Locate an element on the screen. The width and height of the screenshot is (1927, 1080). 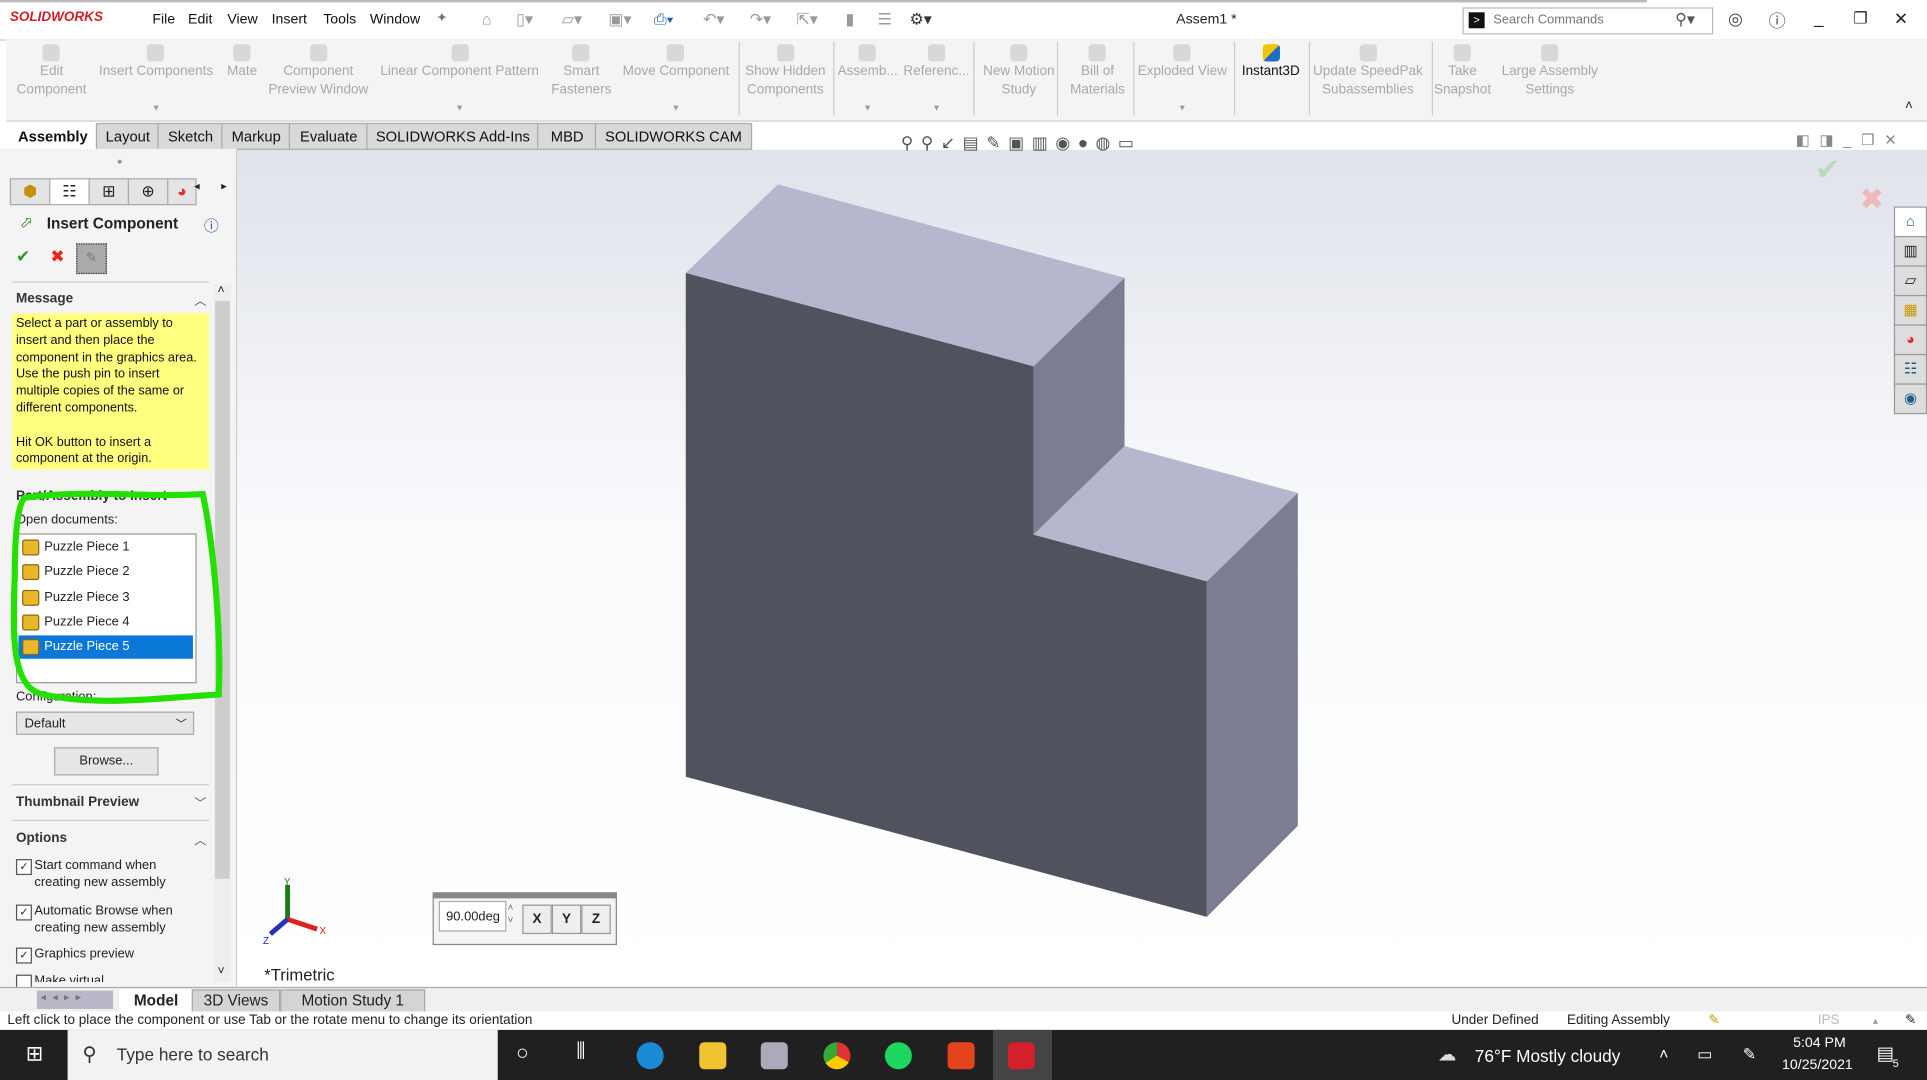
search-icon: ⚲ is located at coordinates (89, 1055).